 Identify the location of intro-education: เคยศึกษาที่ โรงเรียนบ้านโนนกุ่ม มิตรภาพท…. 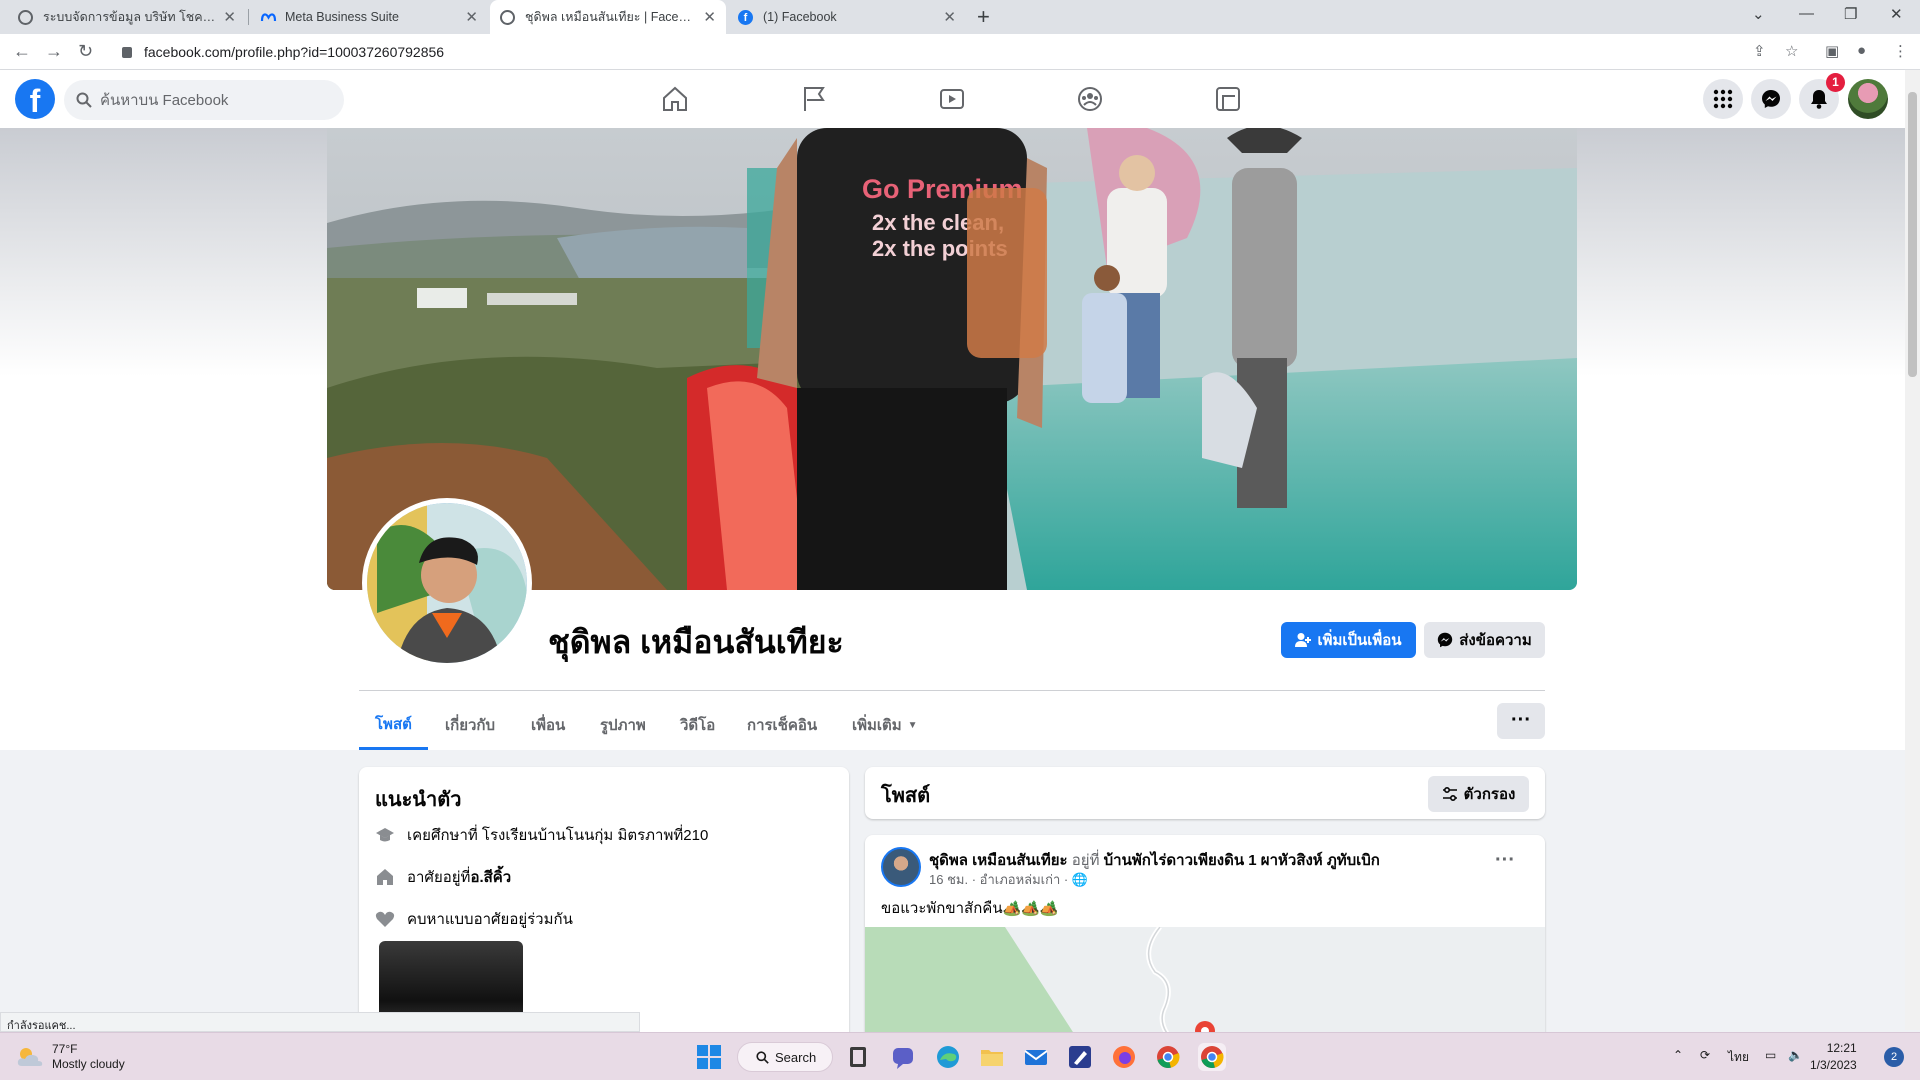
(541, 835).